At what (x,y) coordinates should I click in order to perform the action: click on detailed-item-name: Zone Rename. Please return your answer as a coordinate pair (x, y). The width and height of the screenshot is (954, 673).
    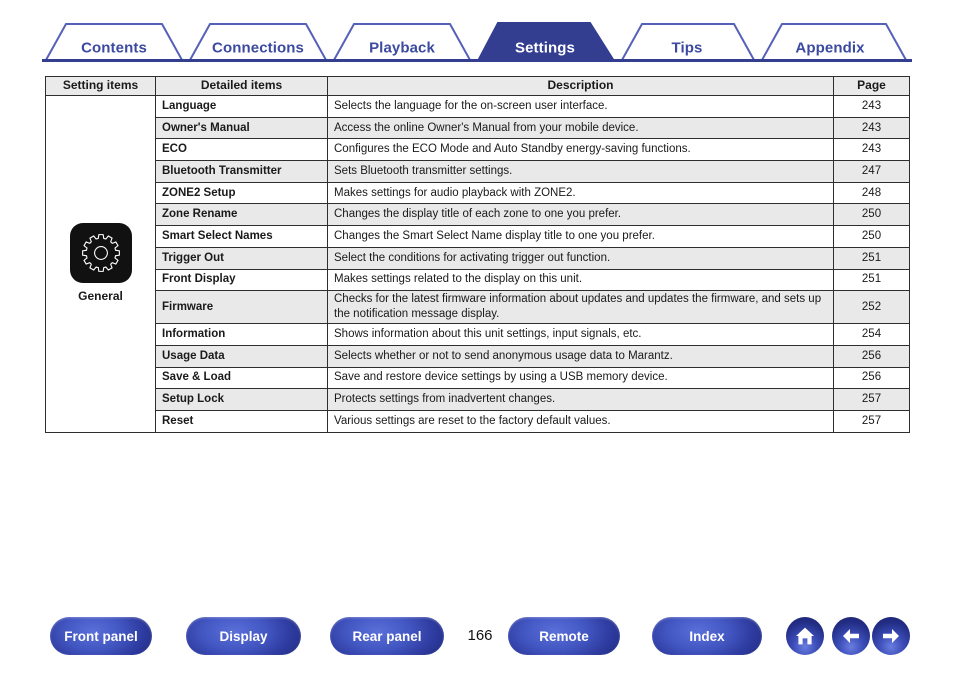
    Looking at the image, I should click on (241, 215).